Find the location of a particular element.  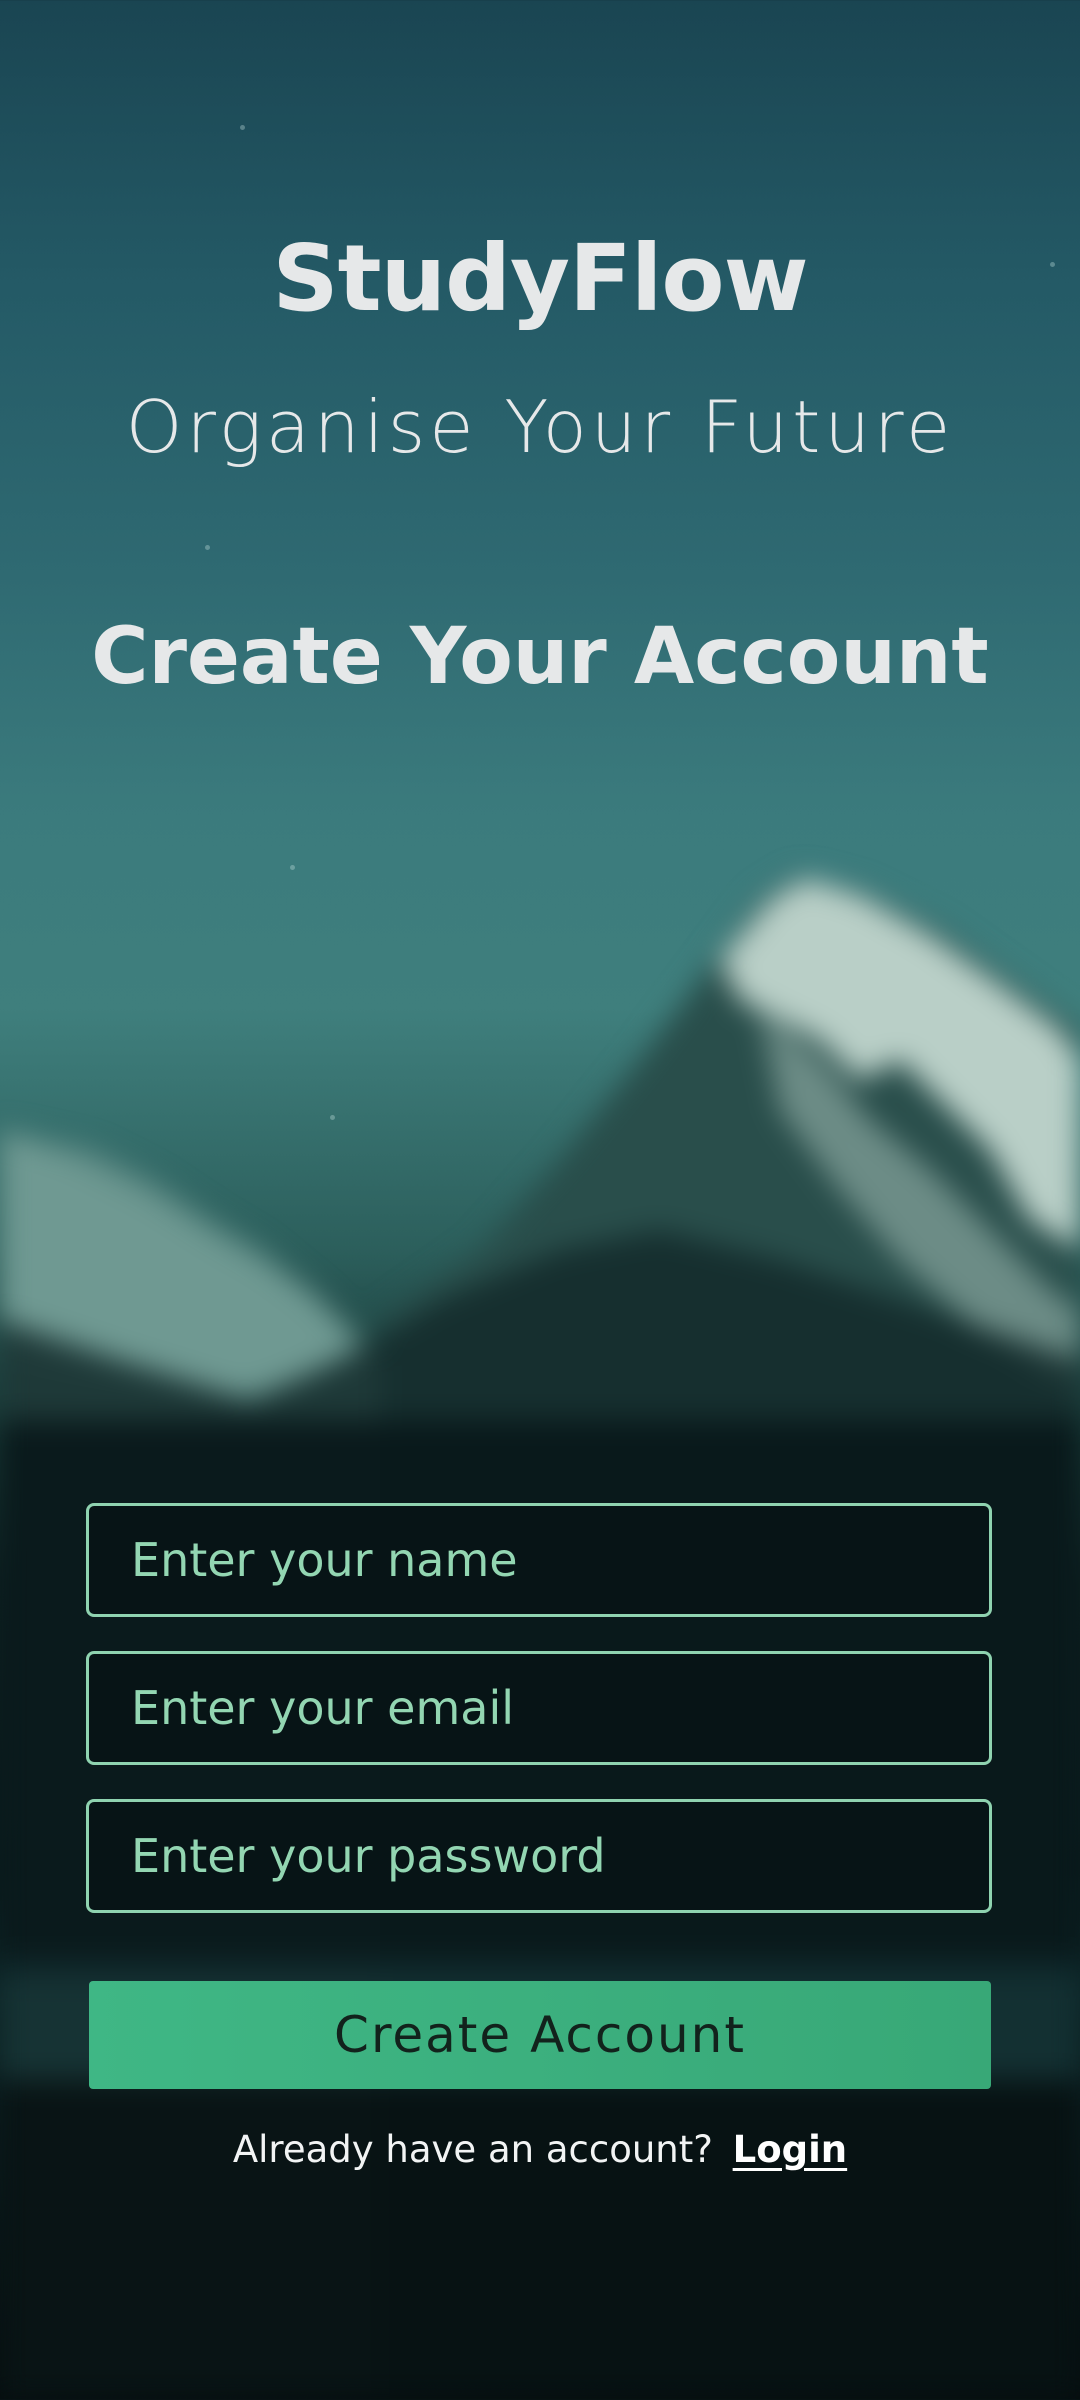

app-title: StudyFlow is located at coordinates (540, 278).